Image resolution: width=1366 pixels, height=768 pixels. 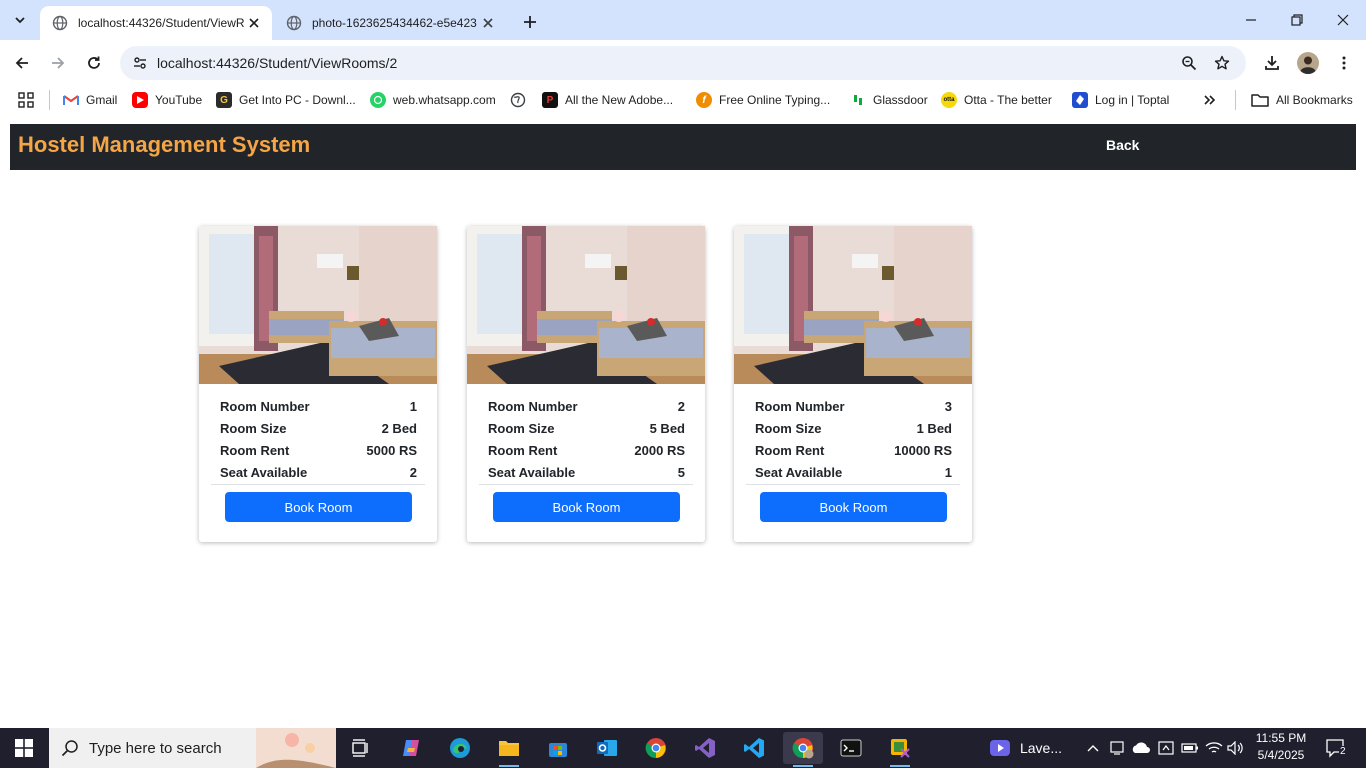 What do you see at coordinates (683, 147) in the screenshot?
I see `app-navbar: Hostel Management System Back` at bounding box center [683, 147].